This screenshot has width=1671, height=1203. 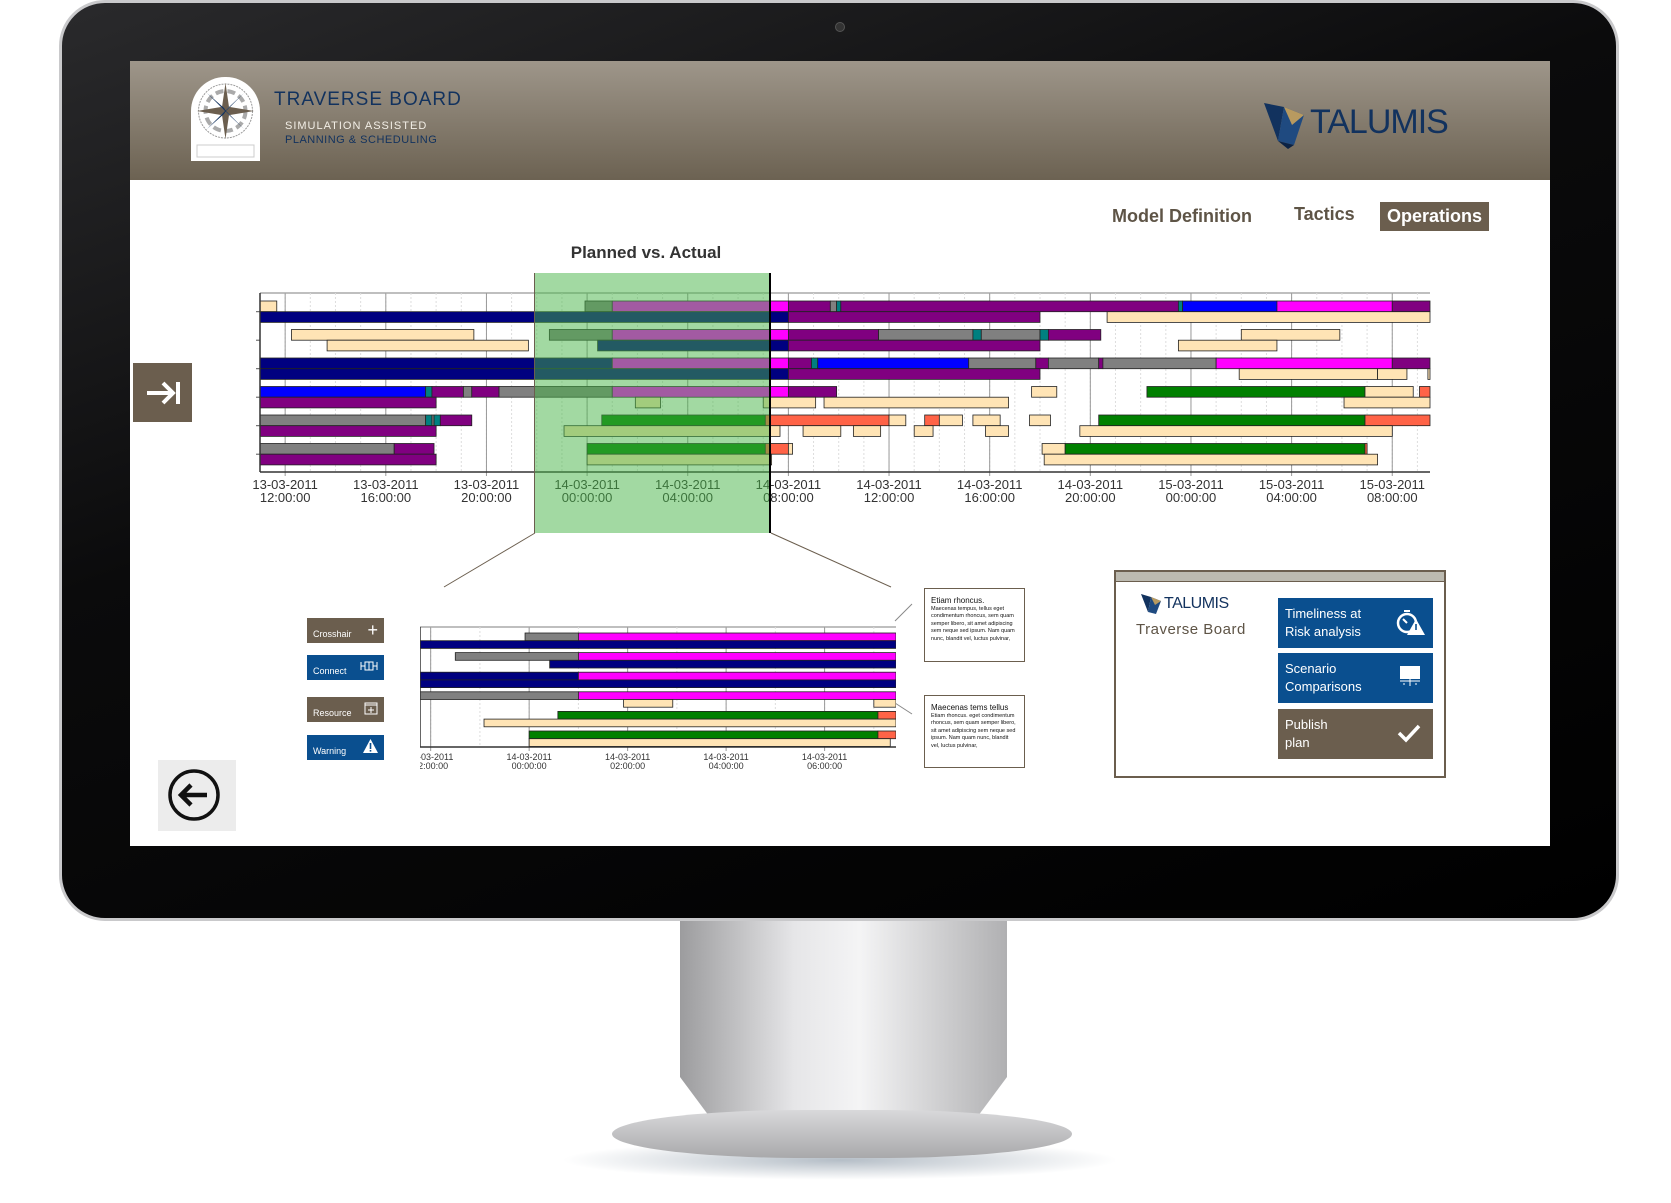 I want to click on checkmark-icon, so click(x=1409, y=733).